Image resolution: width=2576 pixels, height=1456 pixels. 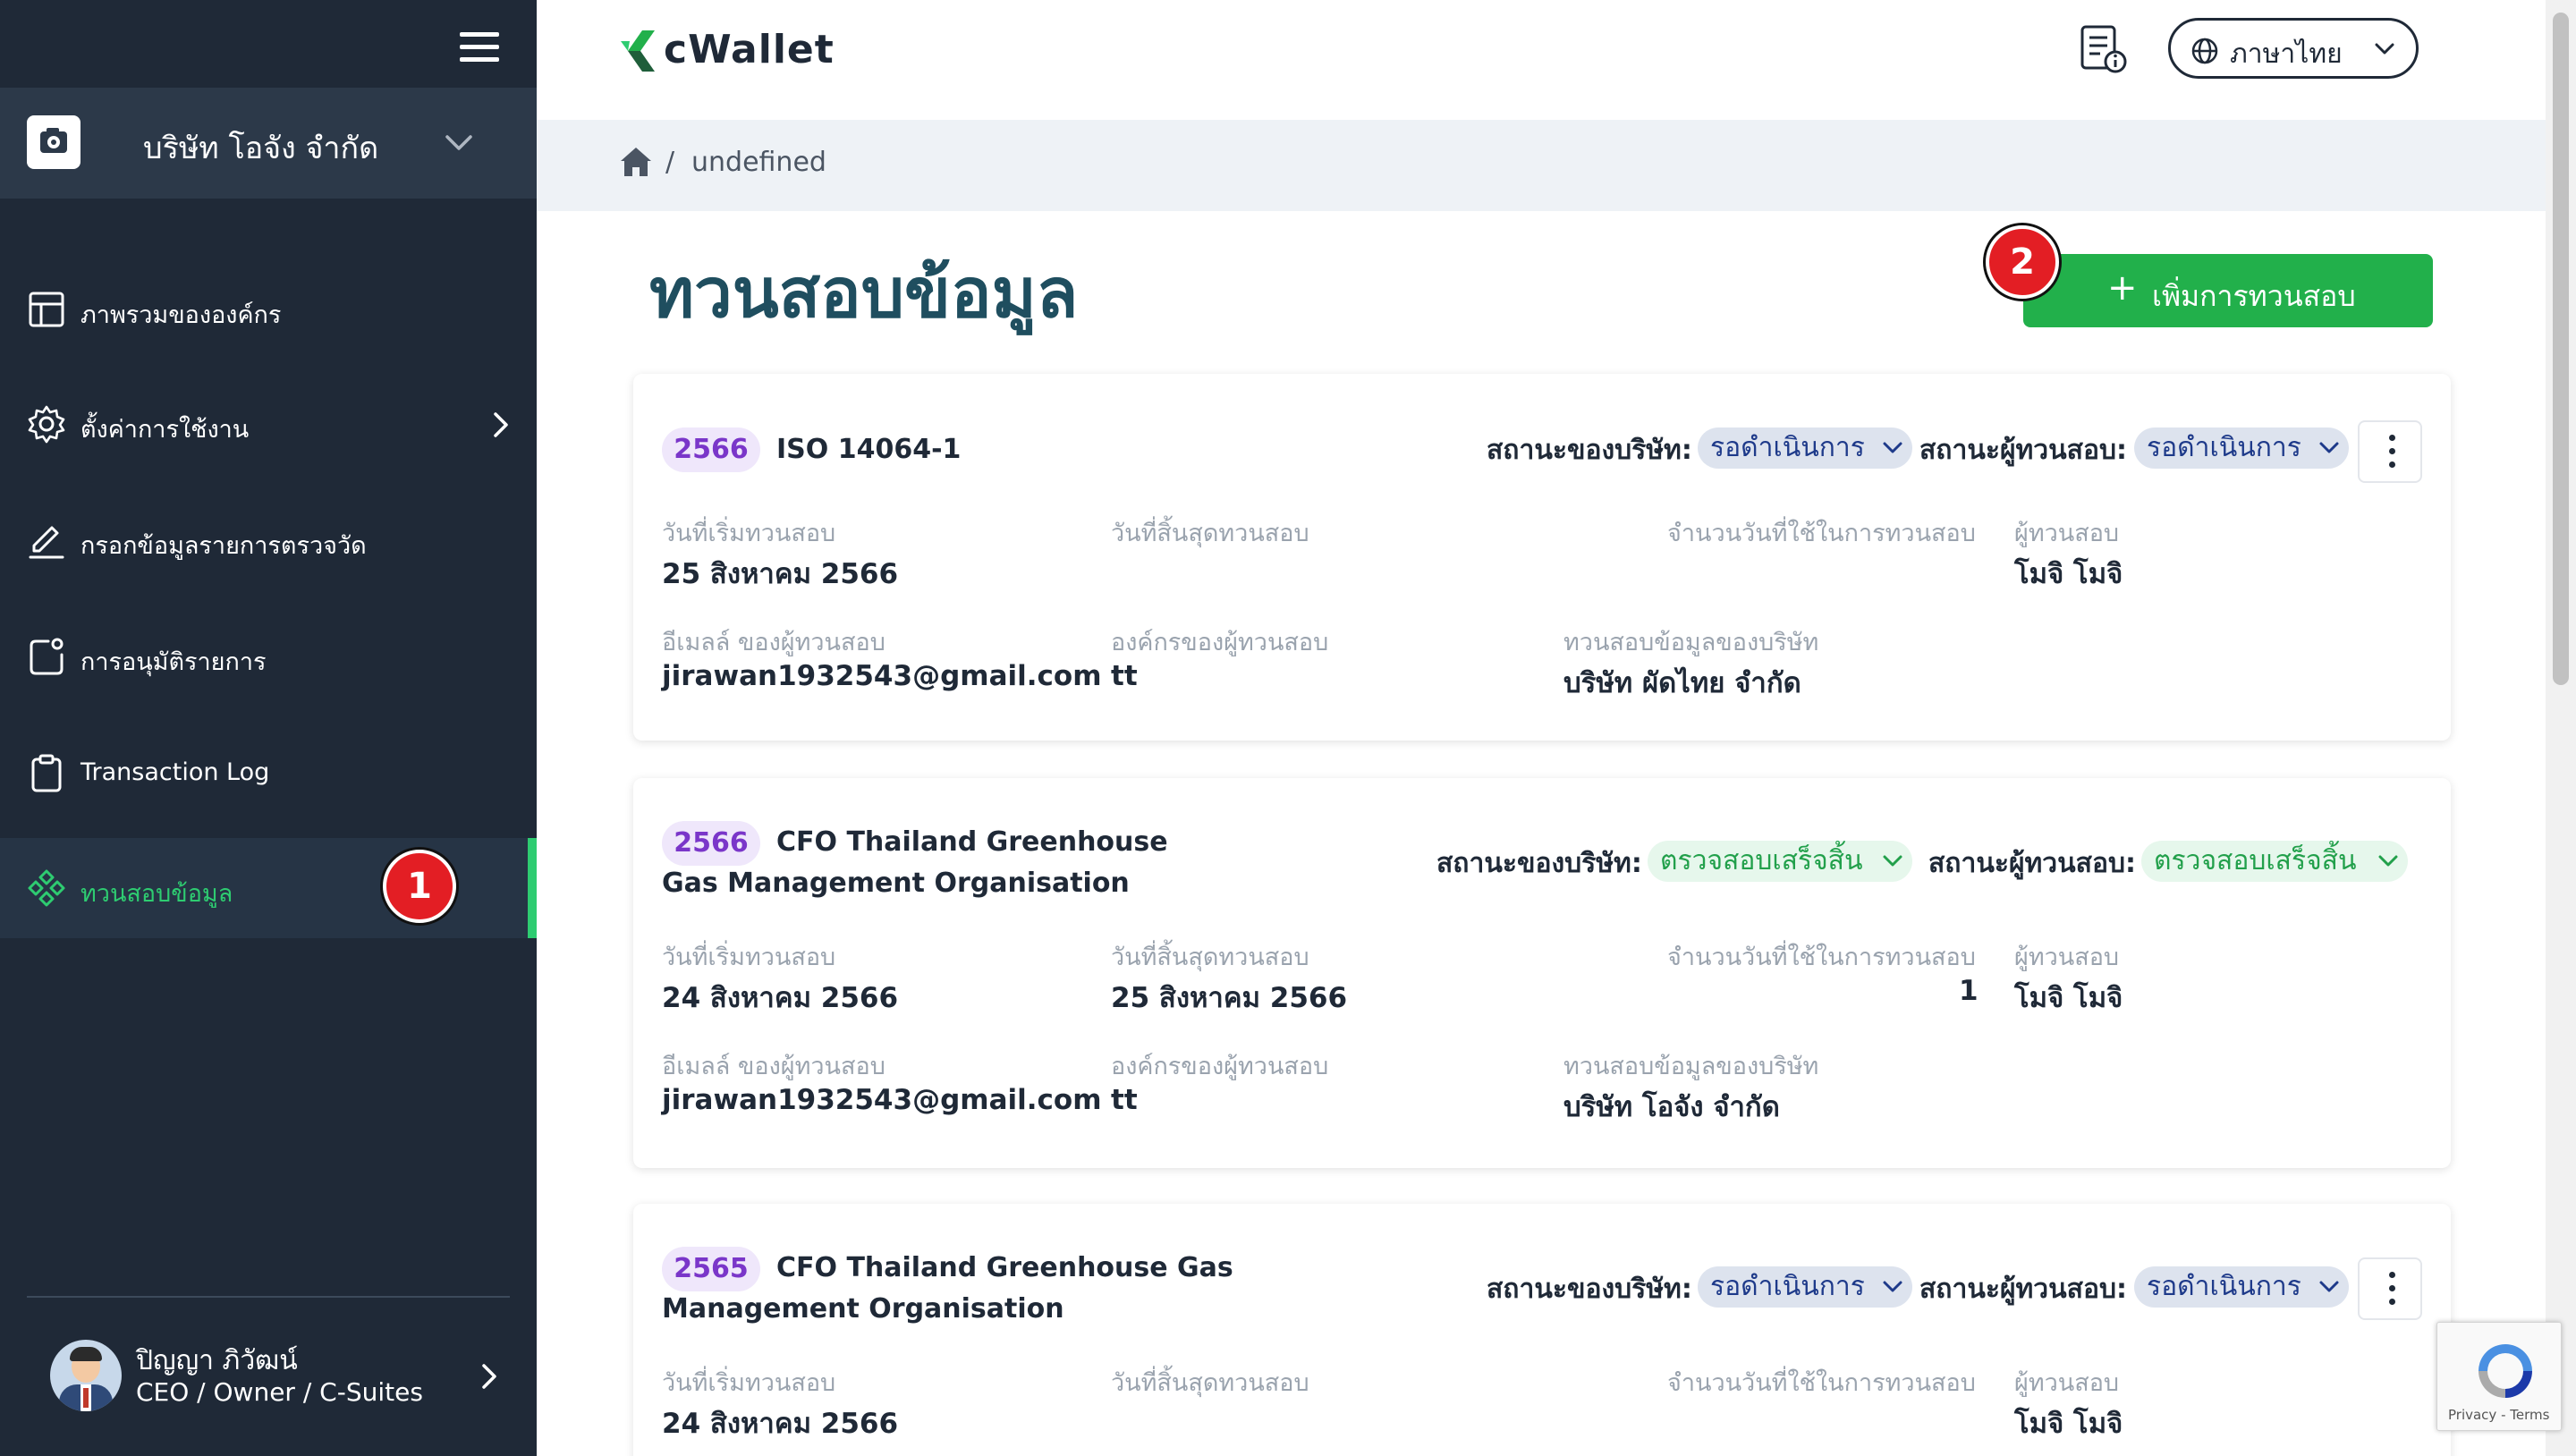 What do you see at coordinates (261, 148) in the screenshot?
I see `company-name: บริษัท โอจัง จำกัด` at bounding box center [261, 148].